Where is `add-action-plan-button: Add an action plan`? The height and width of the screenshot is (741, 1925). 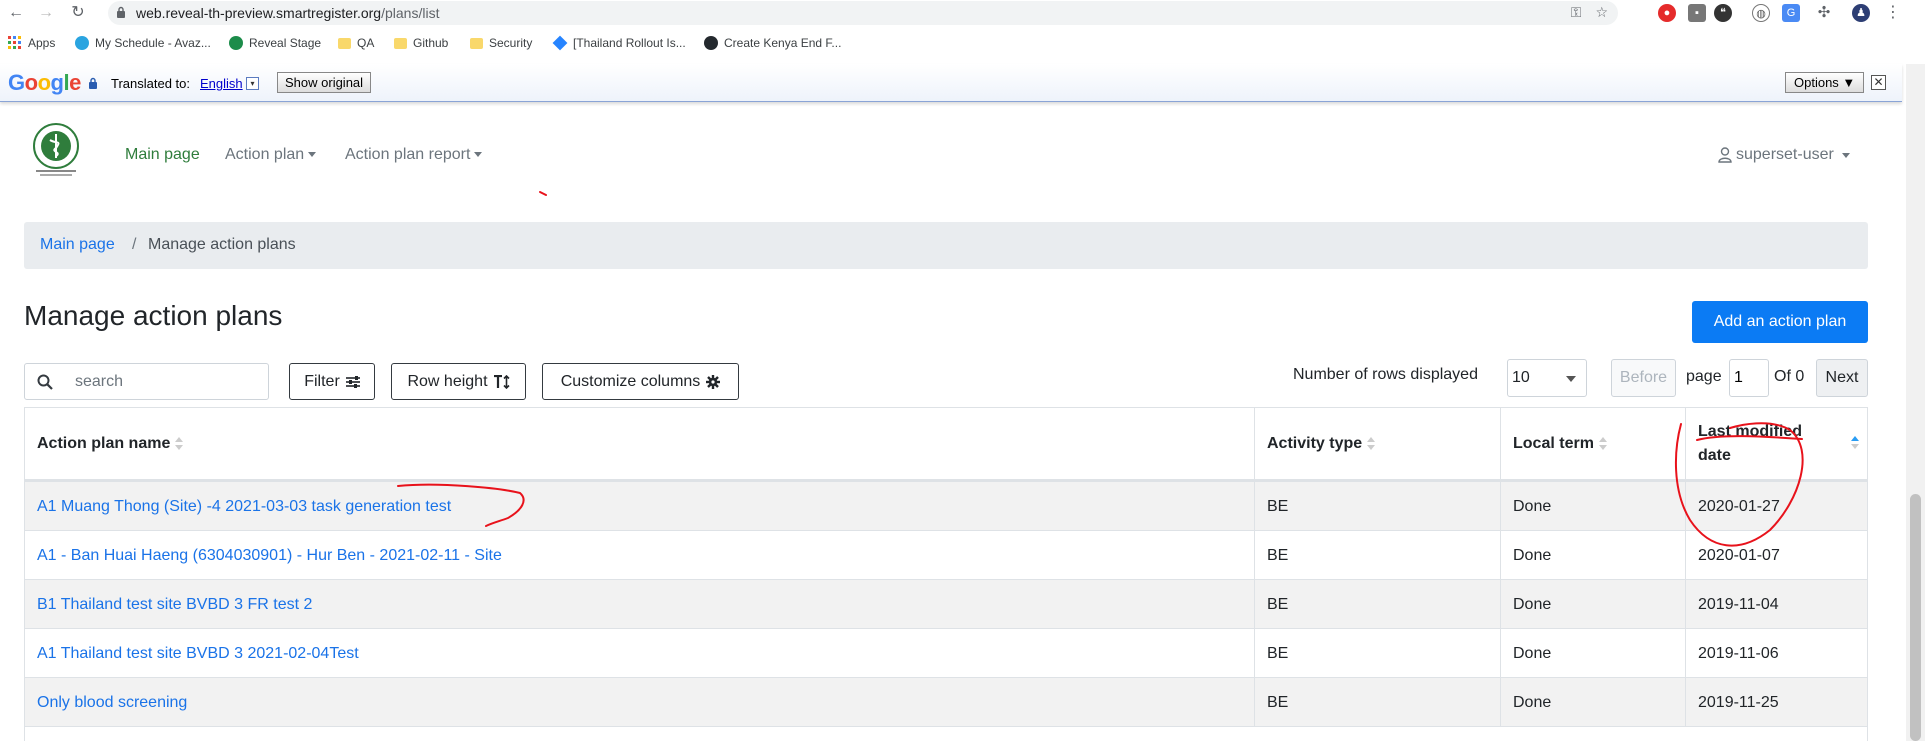 add-action-plan-button: Add an action plan is located at coordinates (1780, 322).